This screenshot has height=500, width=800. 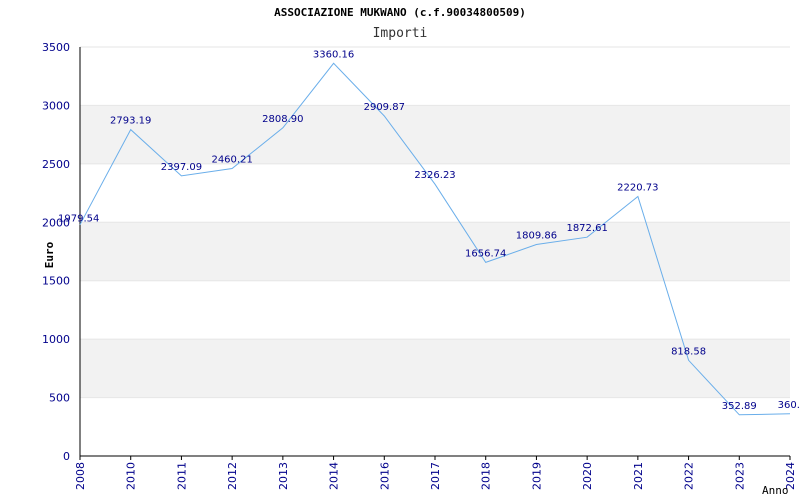 I want to click on data-label: 1979.54, so click(x=78, y=219).